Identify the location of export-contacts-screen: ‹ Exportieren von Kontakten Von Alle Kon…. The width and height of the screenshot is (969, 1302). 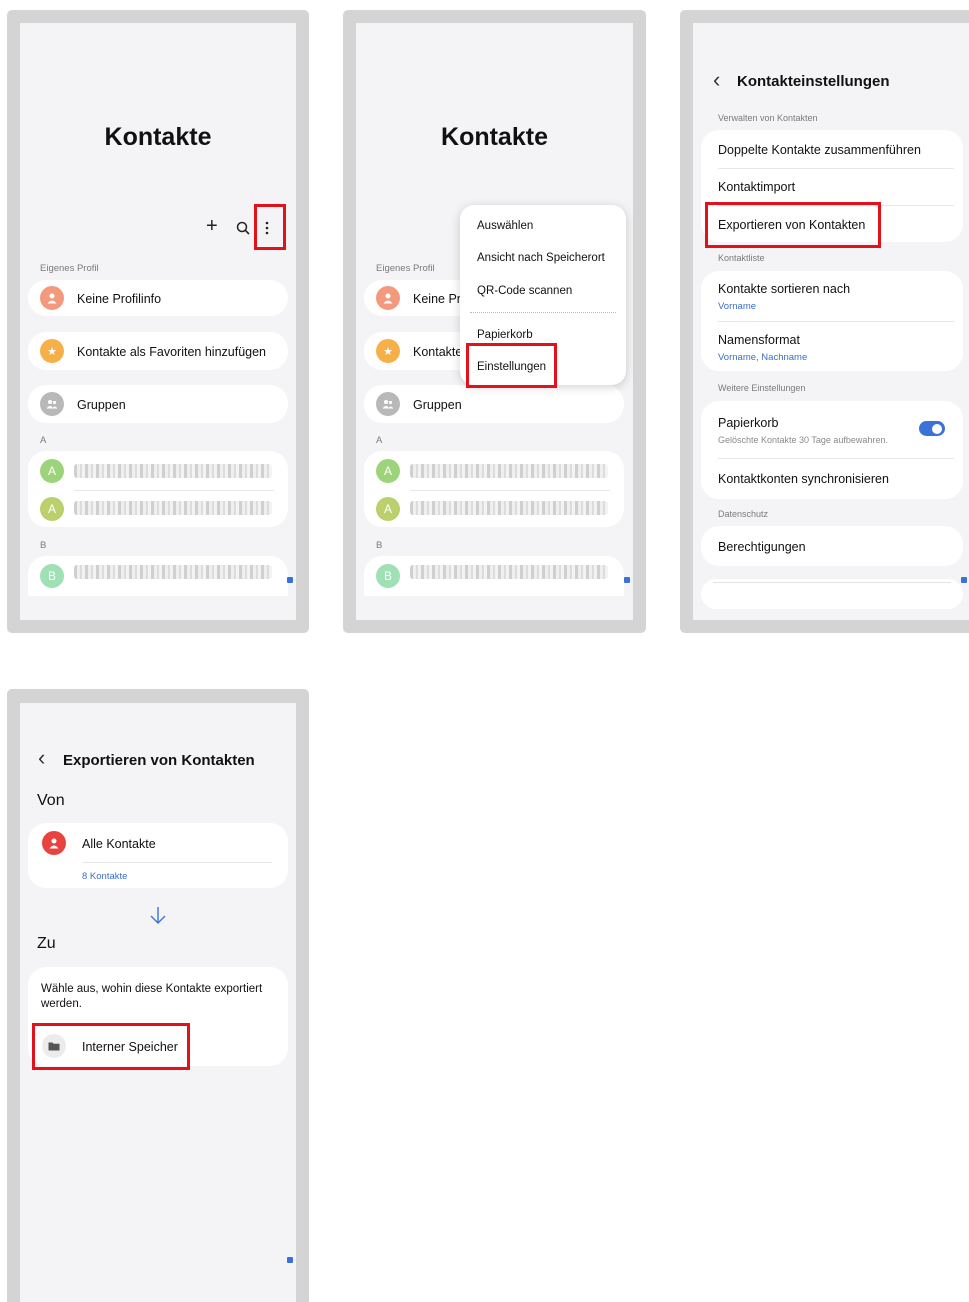
(158, 1002).